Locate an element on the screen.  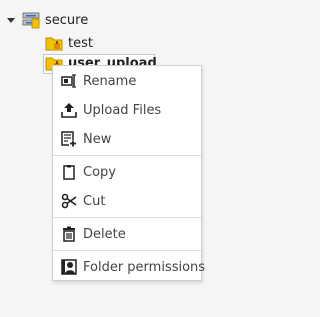
menu-item-new-label: New is located at coordinates (97, 139).